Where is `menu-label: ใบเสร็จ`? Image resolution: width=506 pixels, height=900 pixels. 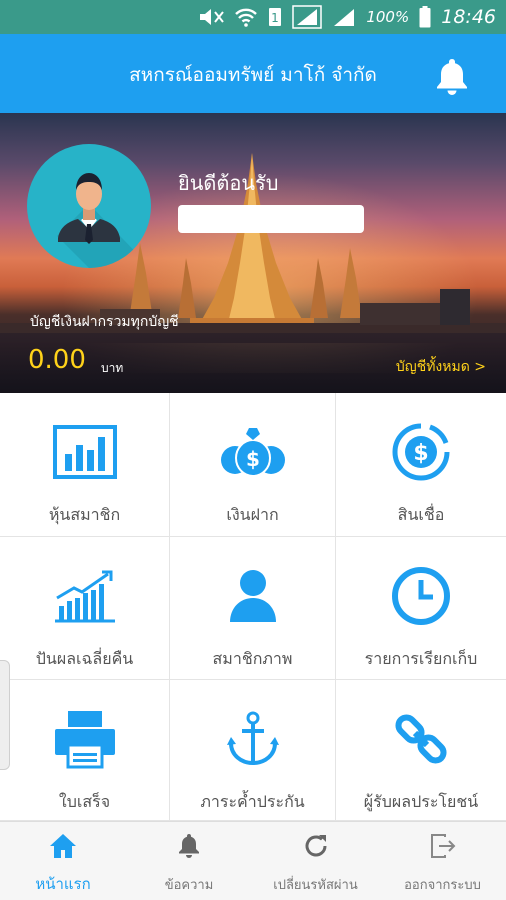 menu-label: ใบเสร็จ is located at coordinates (84, 801).